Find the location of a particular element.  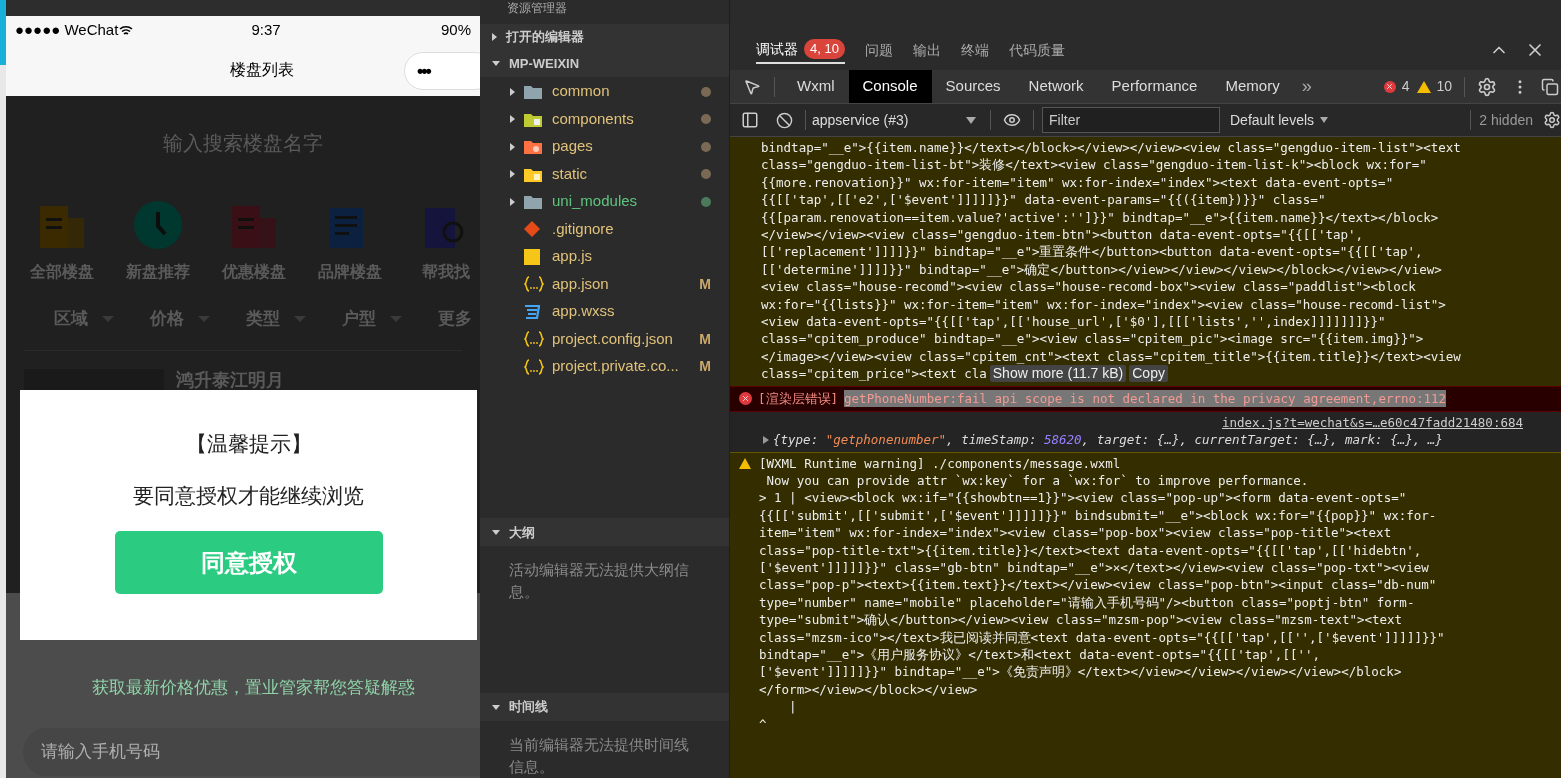

panel-tab: 代码质量 is located at coordinates (1036, 50).